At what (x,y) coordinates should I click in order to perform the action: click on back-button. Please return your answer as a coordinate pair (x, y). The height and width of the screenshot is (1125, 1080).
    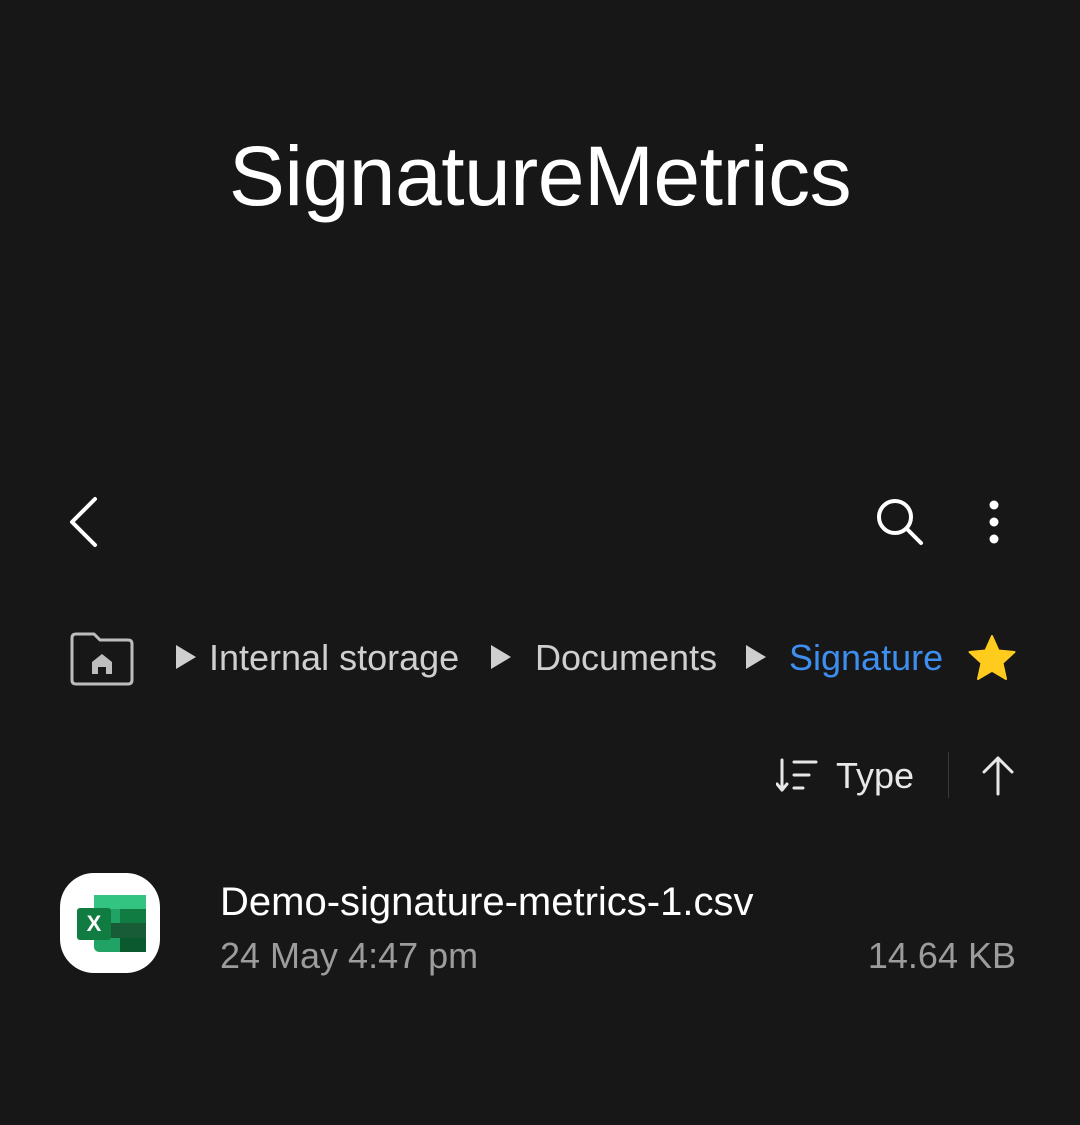
    Looking at the image, I should click on (84, 522).